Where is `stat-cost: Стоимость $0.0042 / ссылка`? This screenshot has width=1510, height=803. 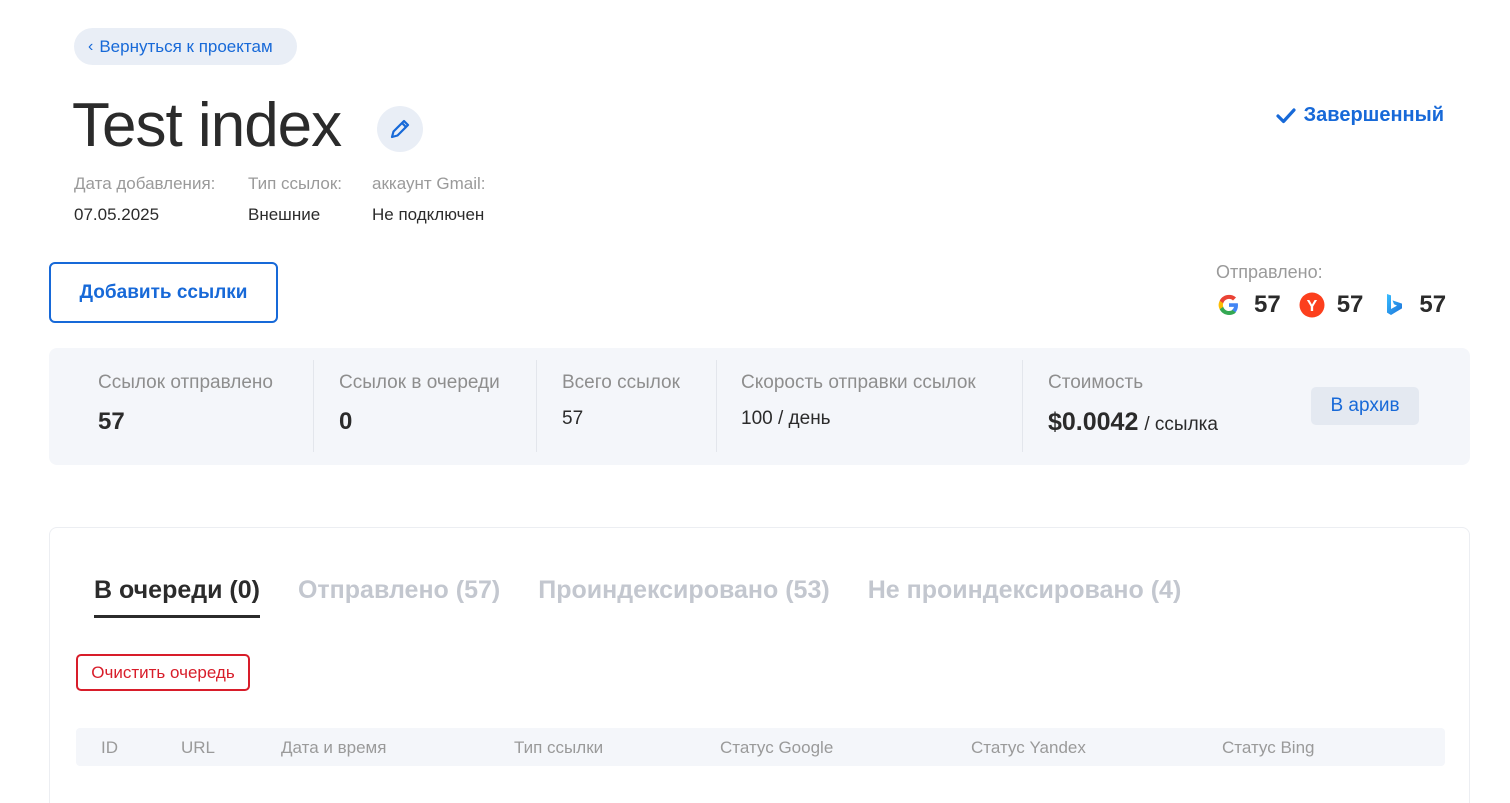 stat-cost: Стоимость $0.0042 / ссылка is located at coordinates (1133, 404).